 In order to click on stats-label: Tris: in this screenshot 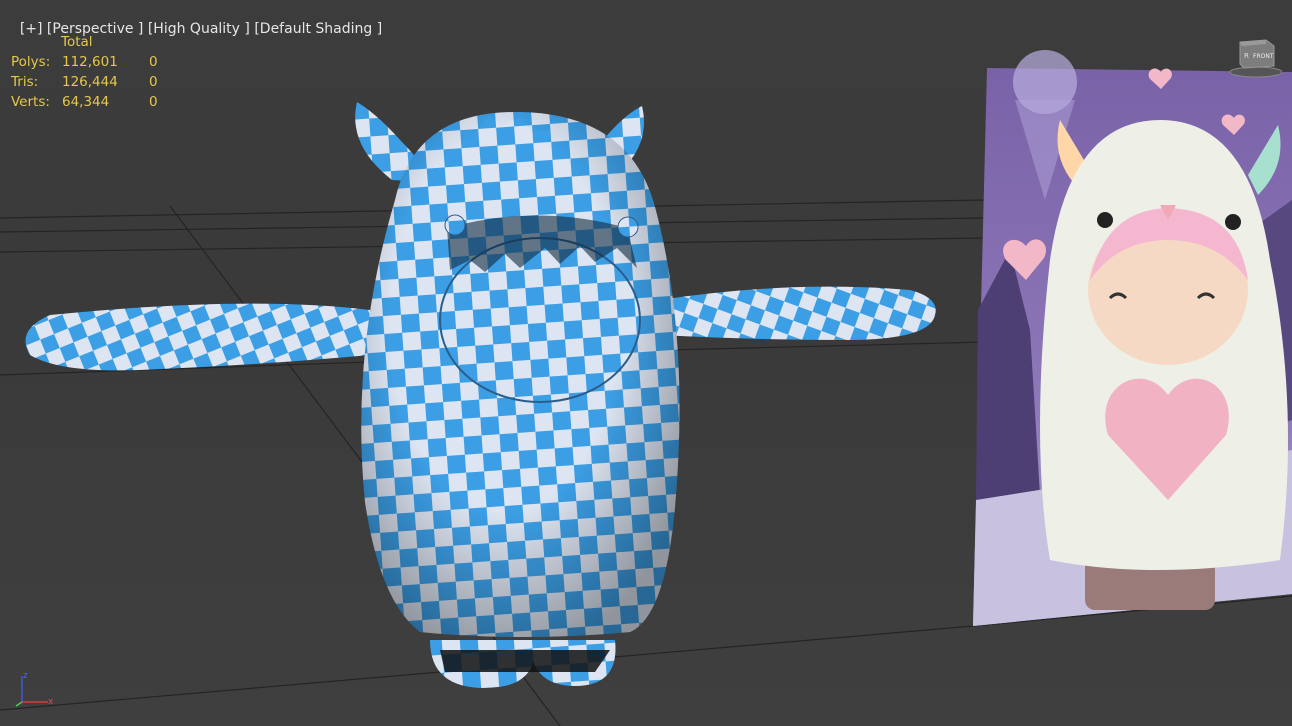, I will do `click(25, 82)`.